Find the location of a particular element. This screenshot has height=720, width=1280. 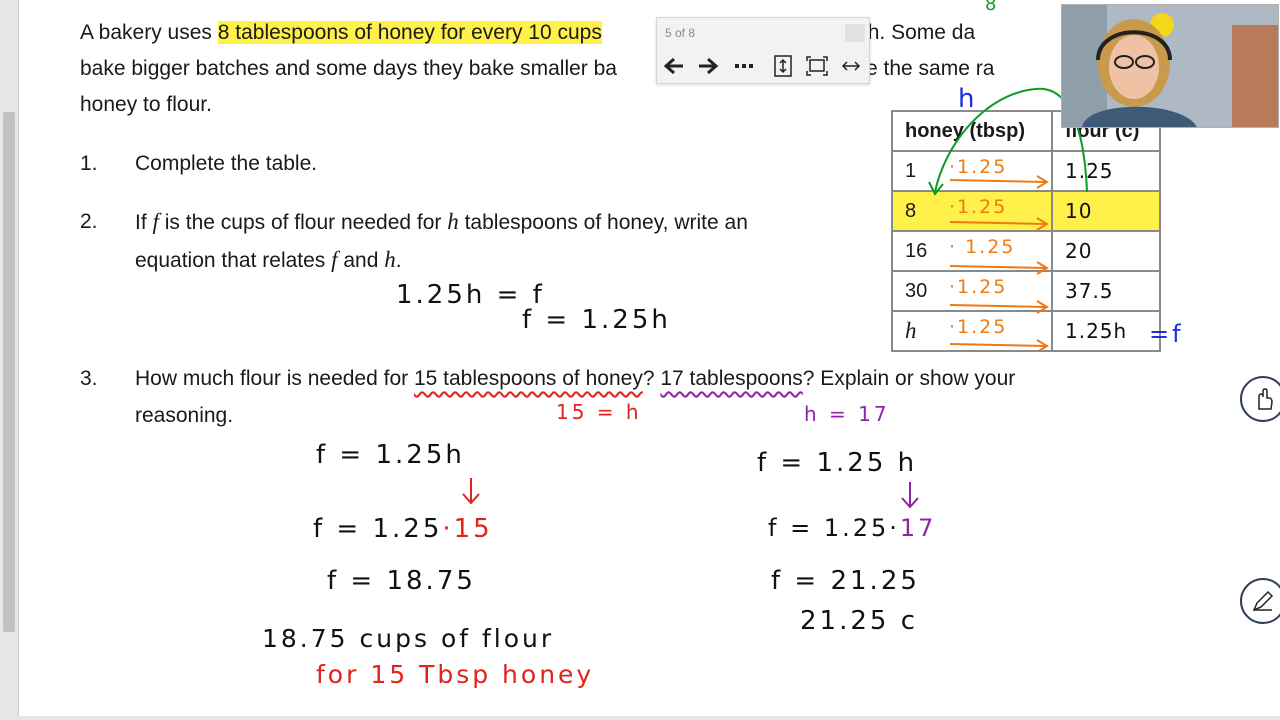

fullscreen-button is located at coordinates (817, 66).